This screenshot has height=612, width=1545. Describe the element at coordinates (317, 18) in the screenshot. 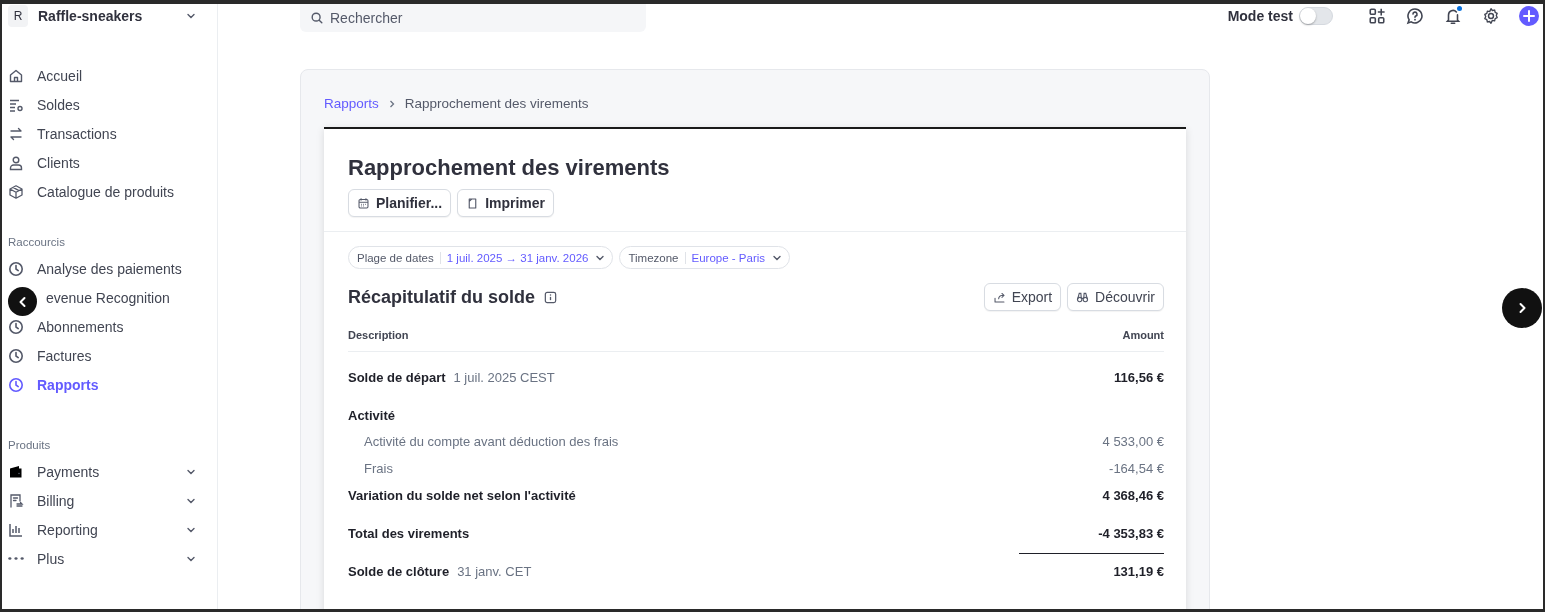

I see `search-icon` at that location.